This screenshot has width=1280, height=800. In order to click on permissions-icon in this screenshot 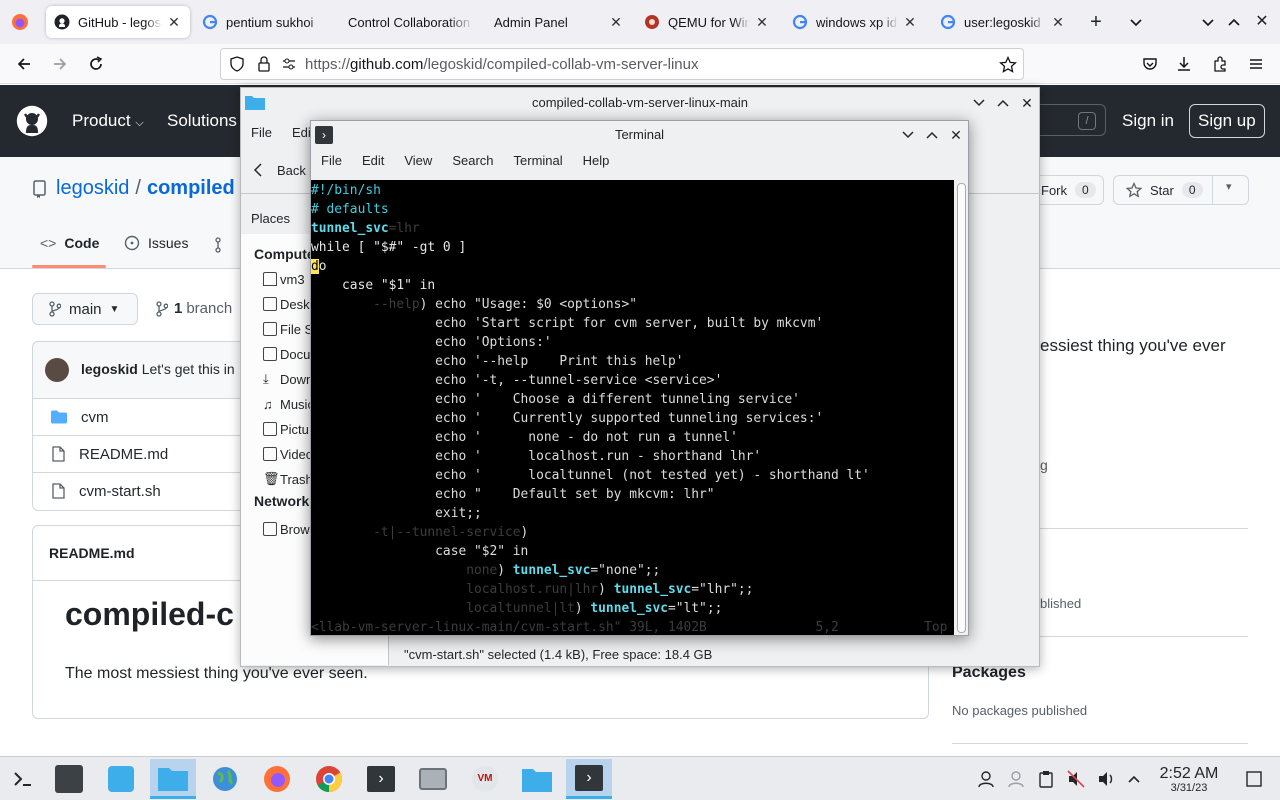, I will do `click(289, 64)`.